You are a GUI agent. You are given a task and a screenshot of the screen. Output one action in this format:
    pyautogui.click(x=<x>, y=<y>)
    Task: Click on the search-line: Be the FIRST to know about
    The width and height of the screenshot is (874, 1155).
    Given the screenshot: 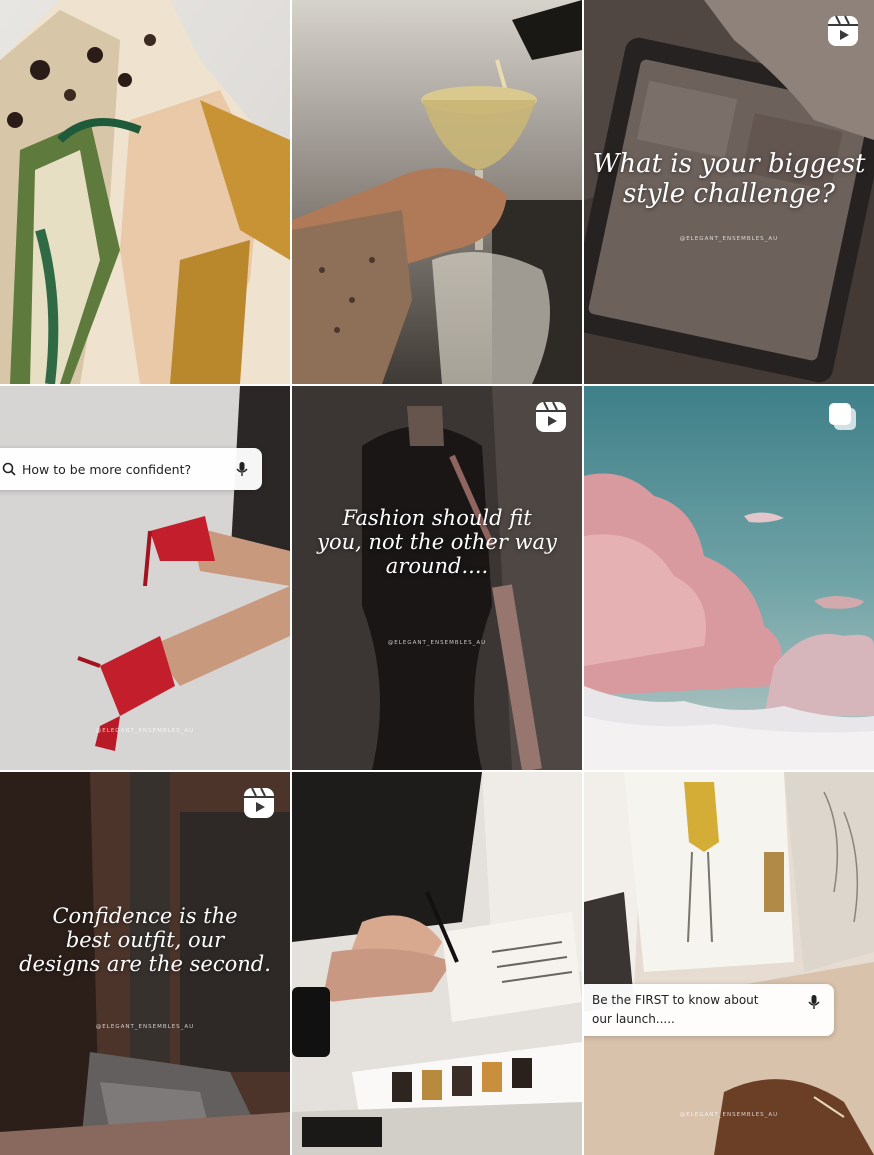 What is the action you would take?
    pyautogui.click(x=675, y=1000)
    